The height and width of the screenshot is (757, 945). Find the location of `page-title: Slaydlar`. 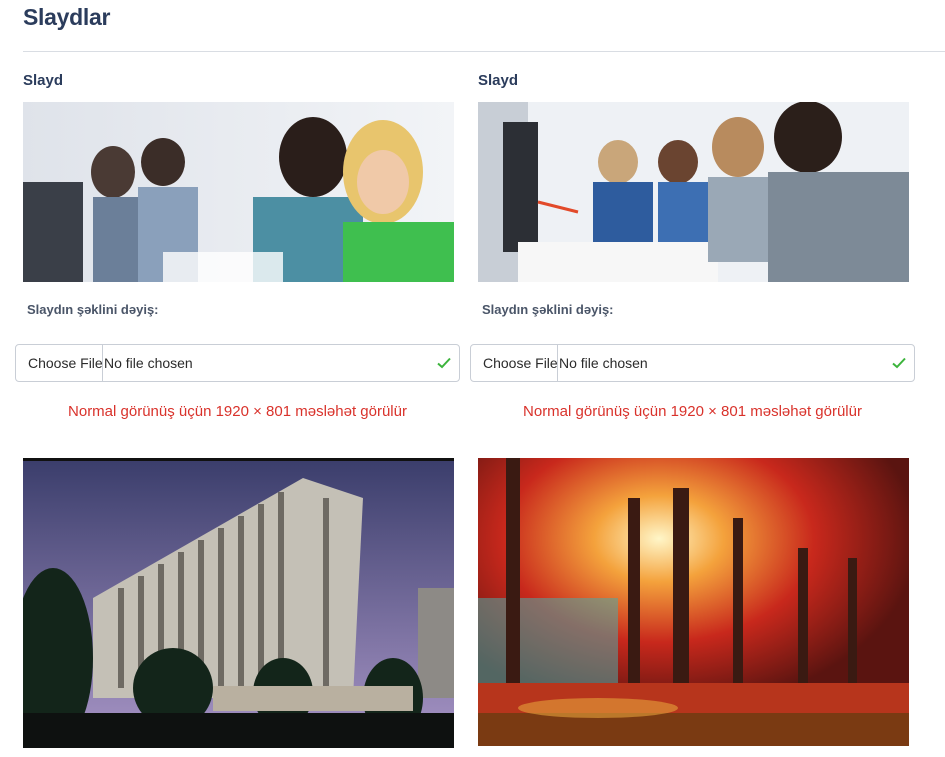

page-title: Slaydlar is located at coordinates (67, 17).